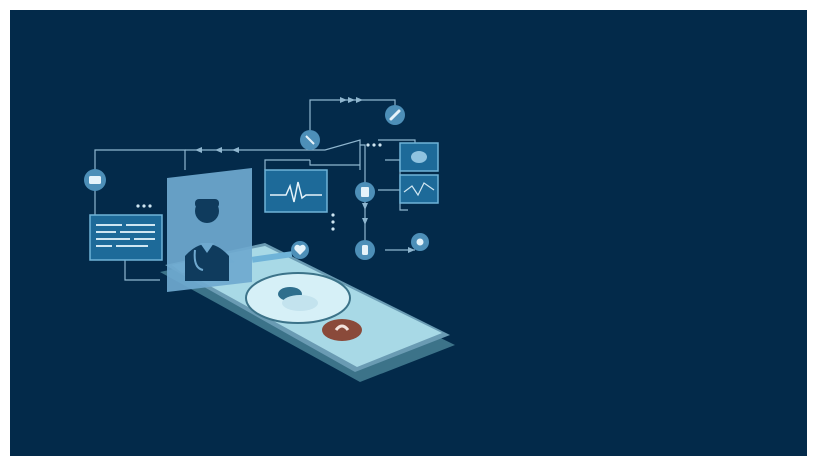 This screenshot has width=817, height=456. Describe the element at coordinates (342, 330) in the screenshot. I see `phone-call-icon` at that location.